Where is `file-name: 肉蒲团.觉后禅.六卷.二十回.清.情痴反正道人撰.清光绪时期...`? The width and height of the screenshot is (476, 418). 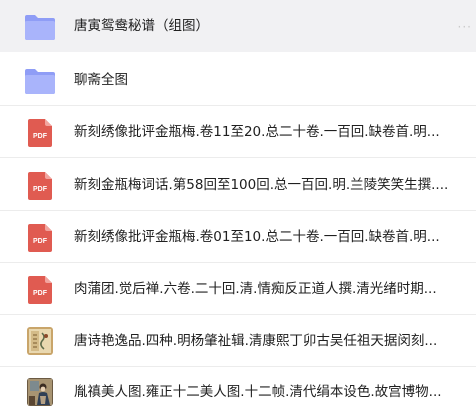 file-name: 肉蒲团.觉后禅.六卷.二十回.清.情痴反正道人撰.清光绪时期... is located at coordinates (255, 289).